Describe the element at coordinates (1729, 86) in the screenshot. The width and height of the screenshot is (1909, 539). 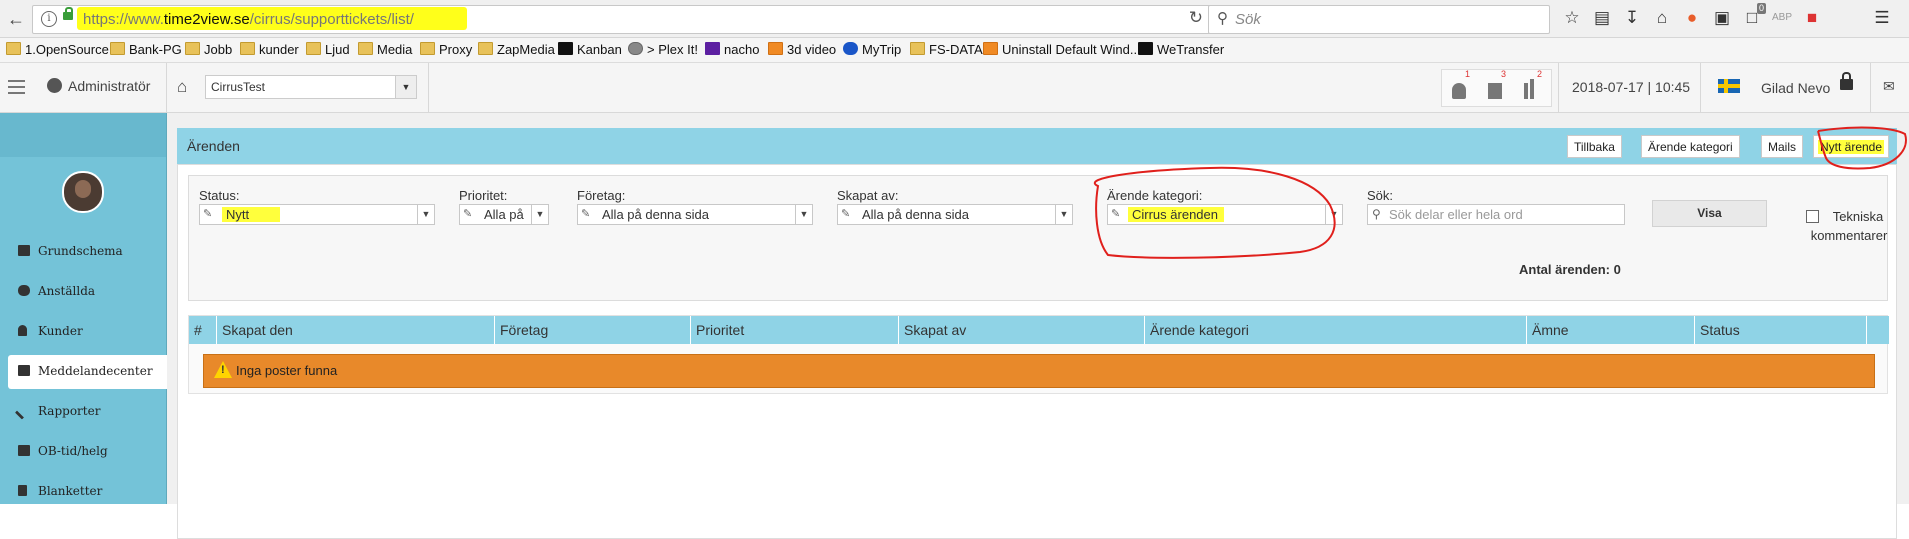
I see `swedish-flag-icon` at that location.